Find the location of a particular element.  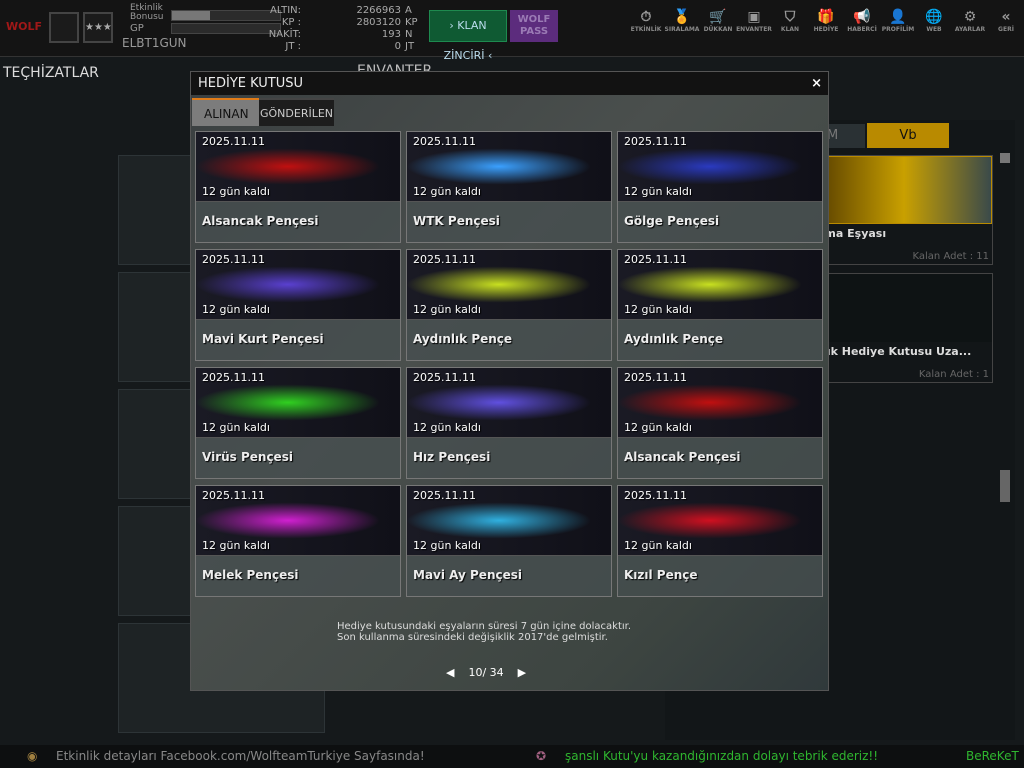

currency-row: ALTIN: 2266963 A is located at coordinates (345, 11).